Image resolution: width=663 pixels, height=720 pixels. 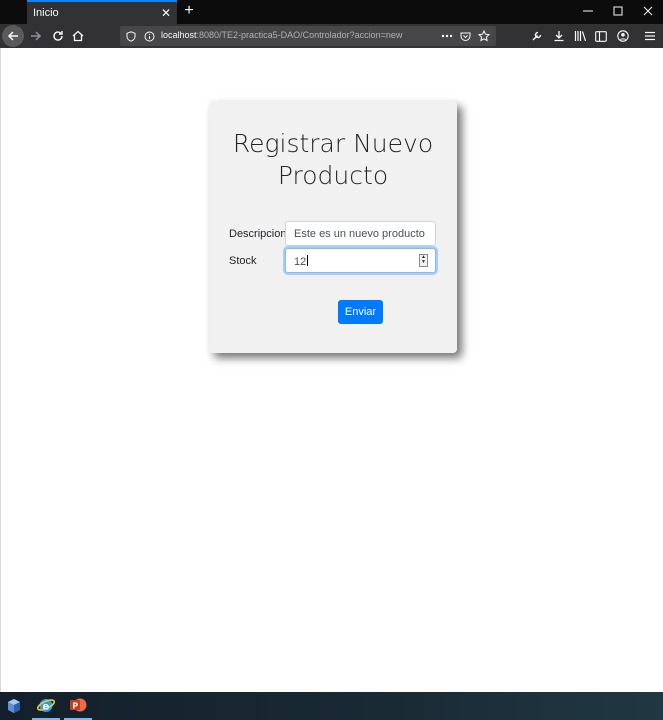 I want to click on back-arrow-icon, so click(x=12, y=36).